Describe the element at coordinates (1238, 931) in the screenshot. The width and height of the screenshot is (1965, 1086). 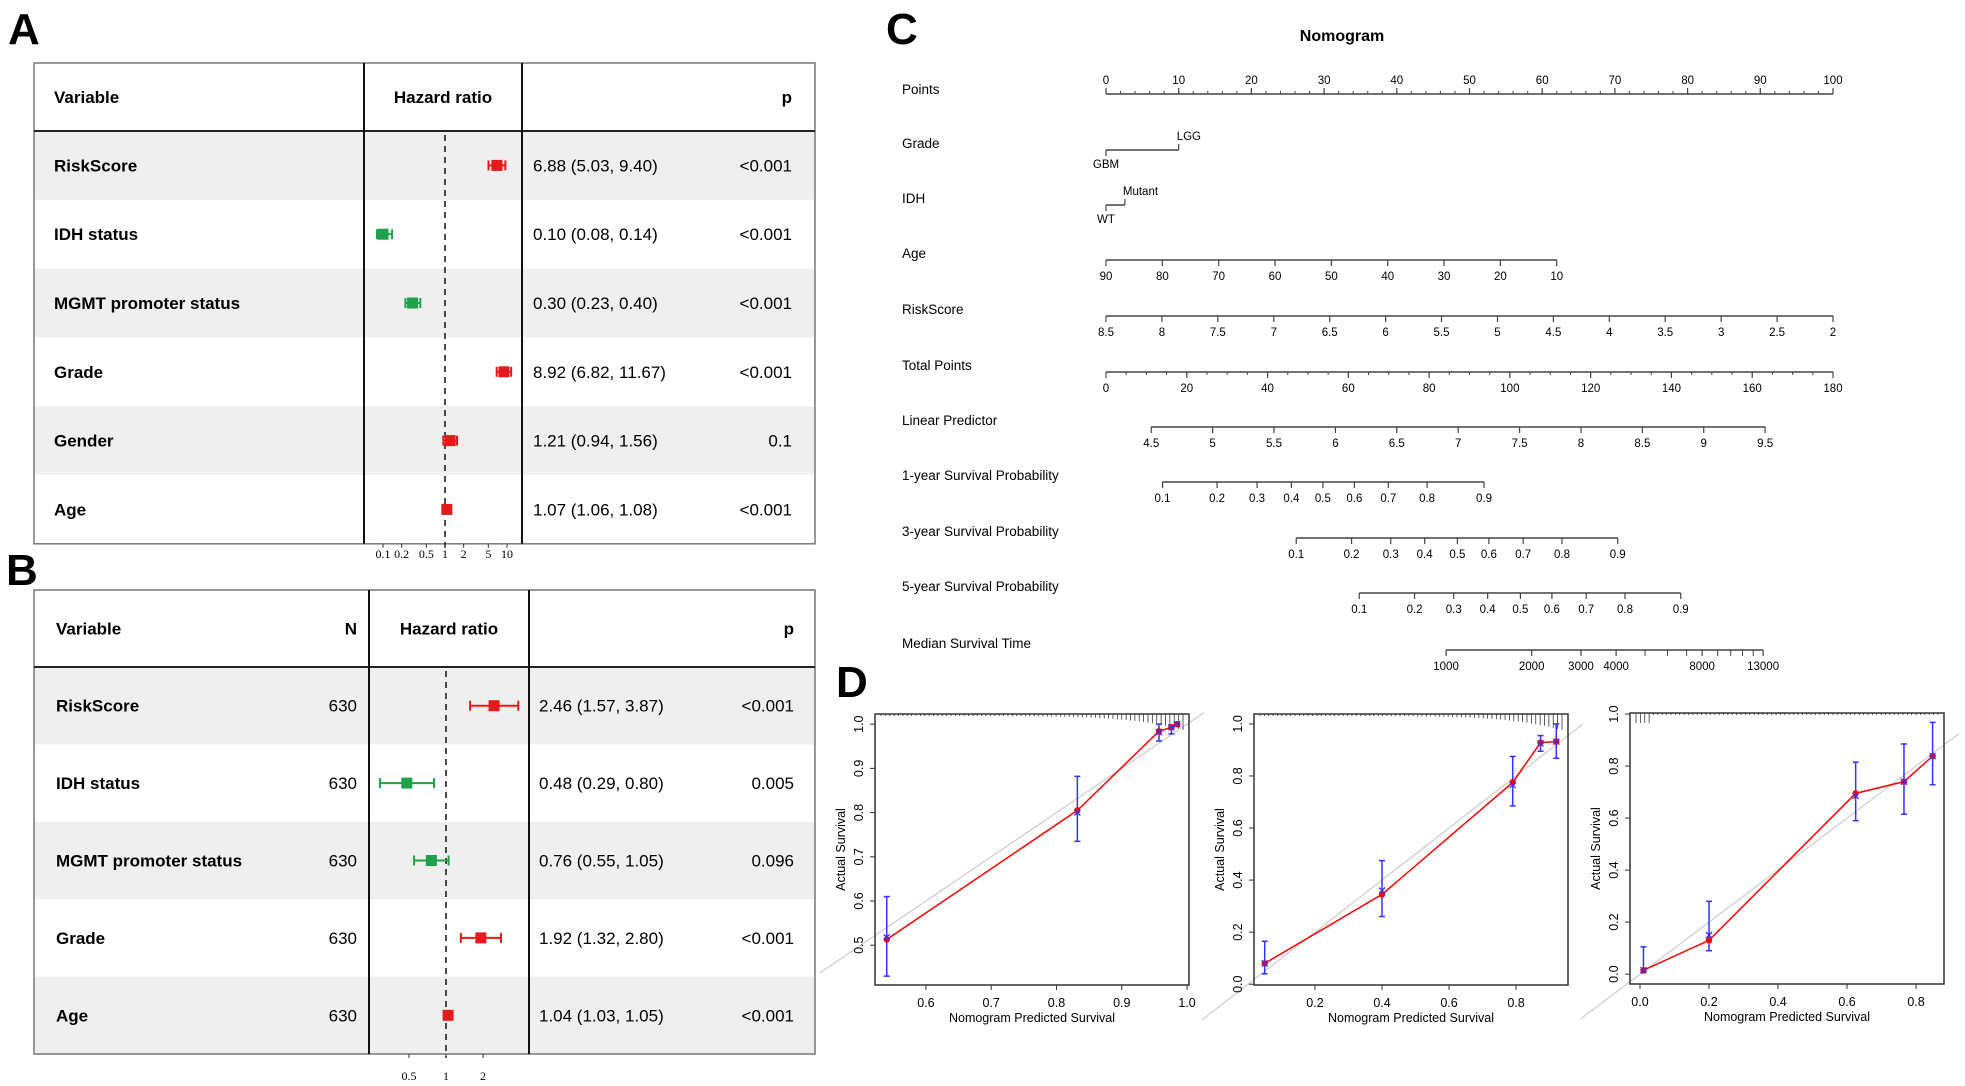
I see `y-tick-label: 0.2` at that location.